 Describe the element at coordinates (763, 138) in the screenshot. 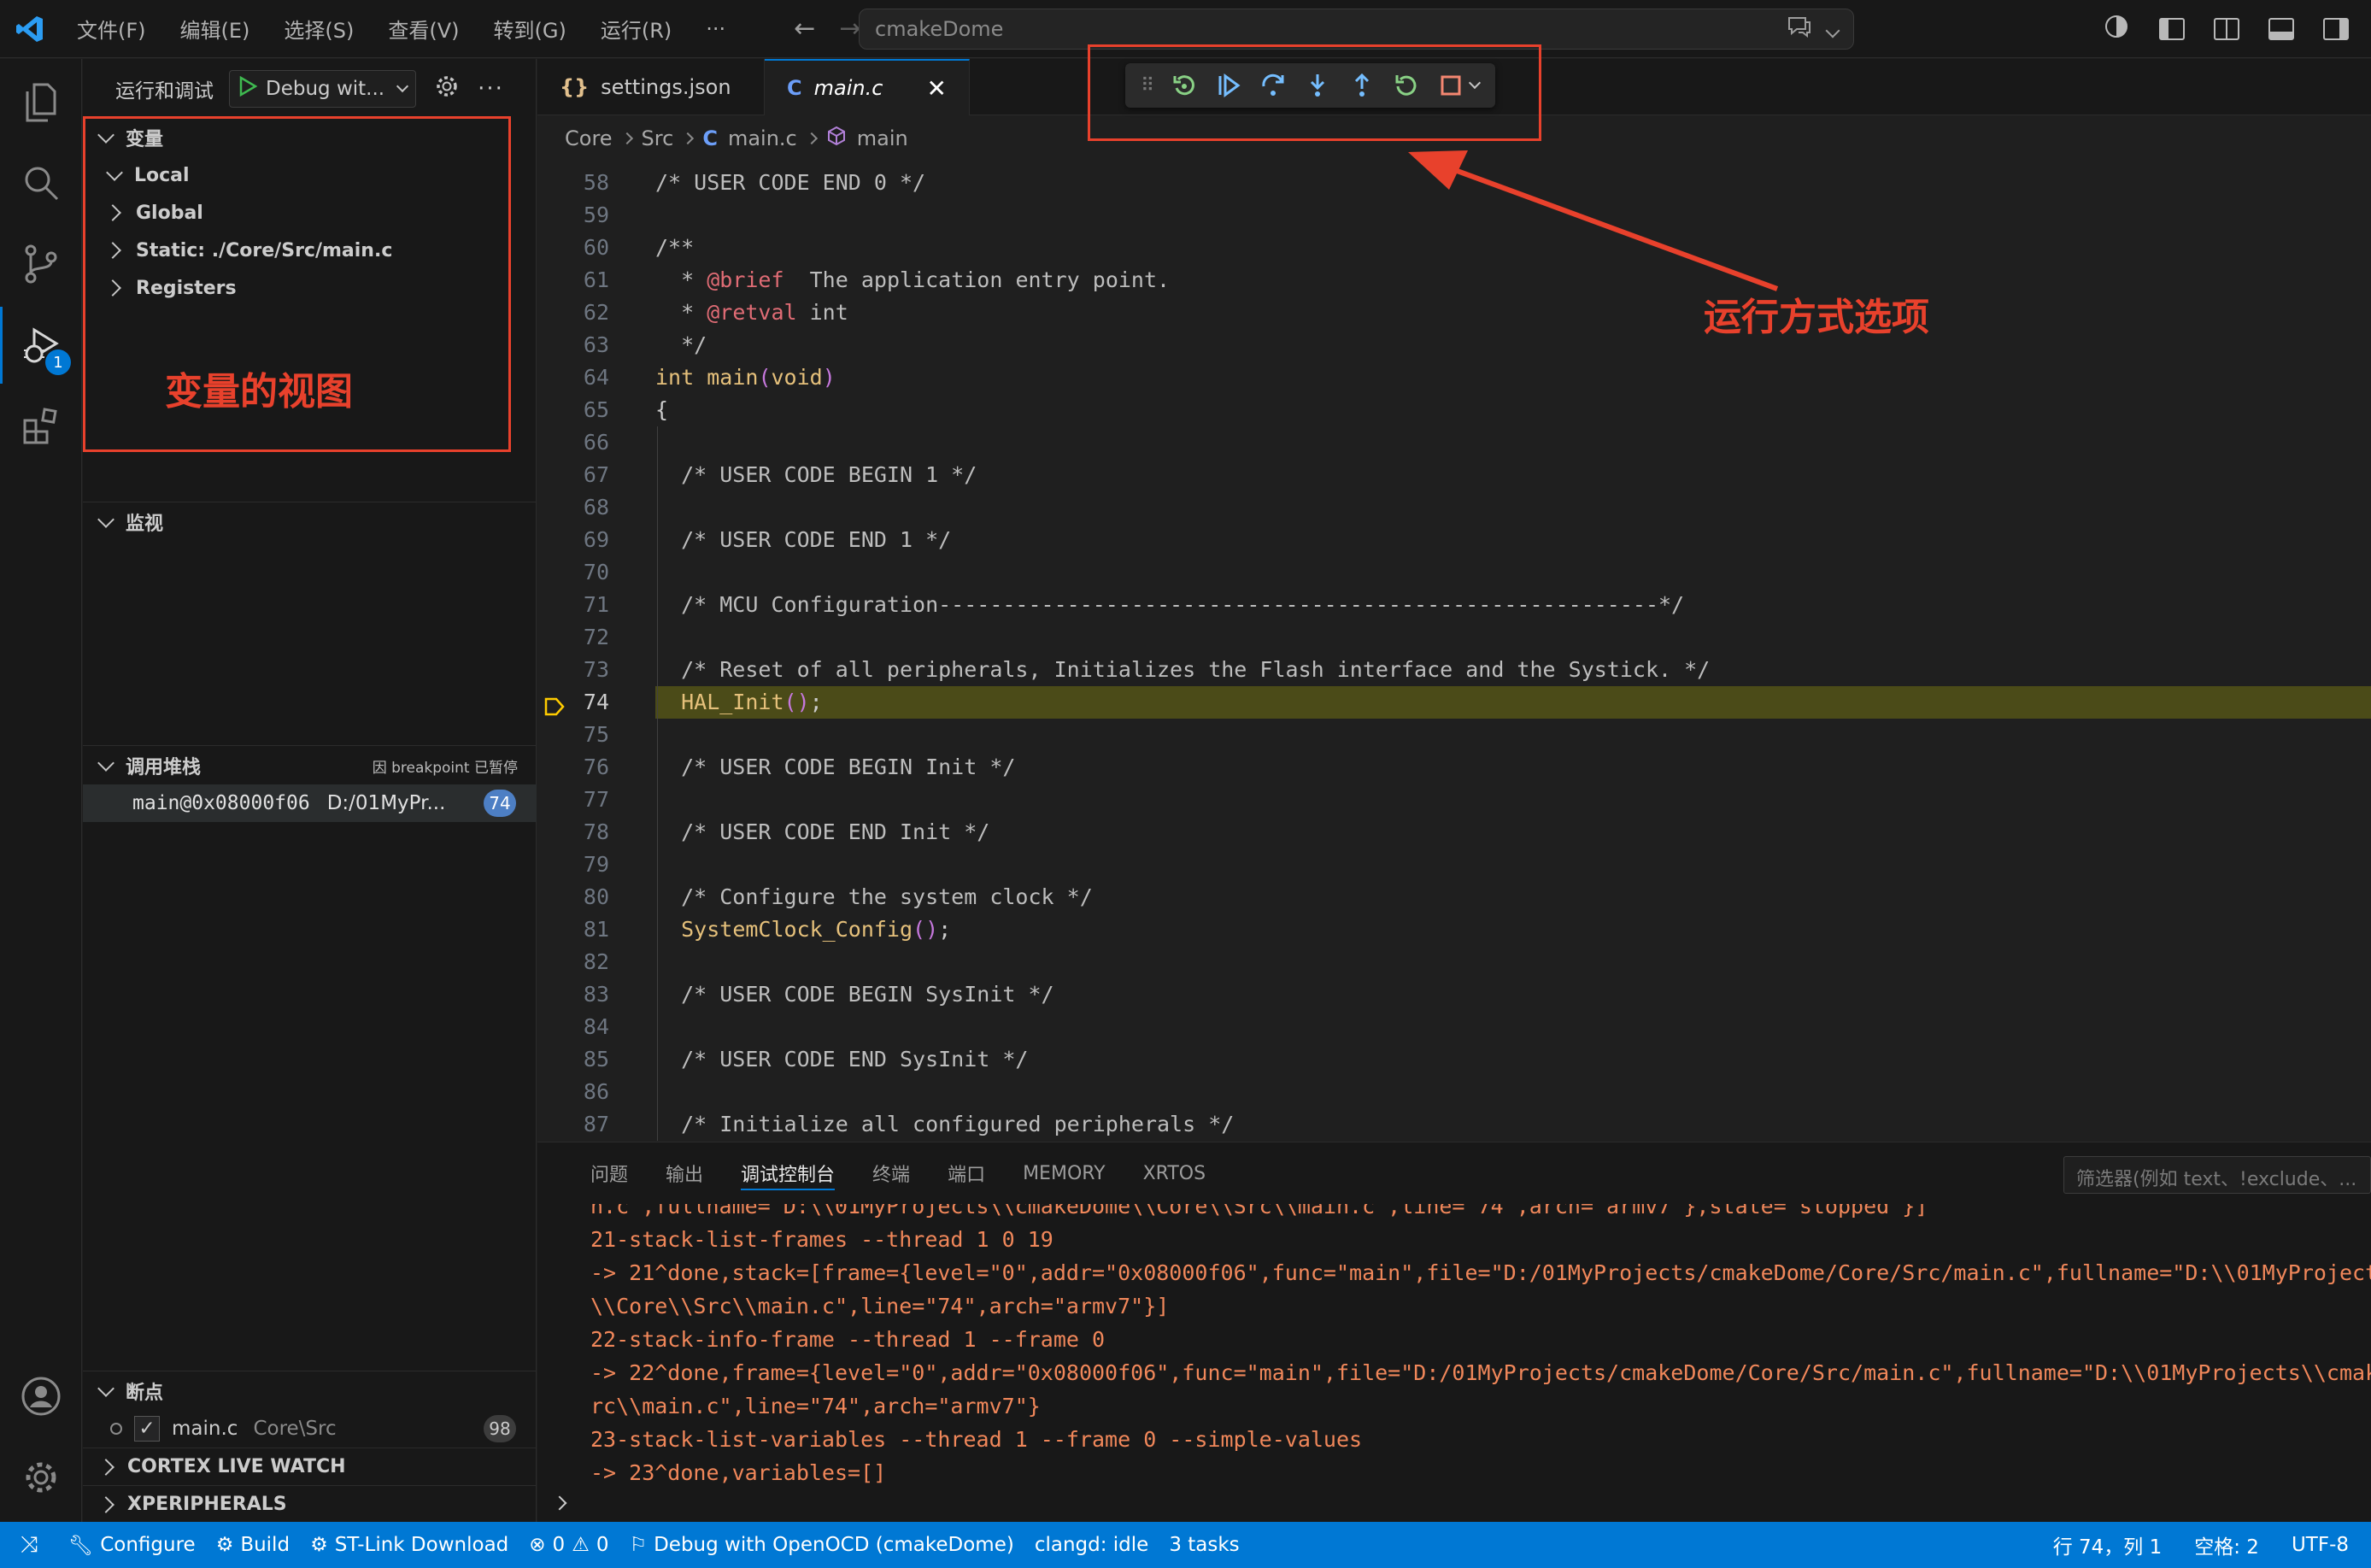

I see `breadcrumb-file: main.c` at that location.